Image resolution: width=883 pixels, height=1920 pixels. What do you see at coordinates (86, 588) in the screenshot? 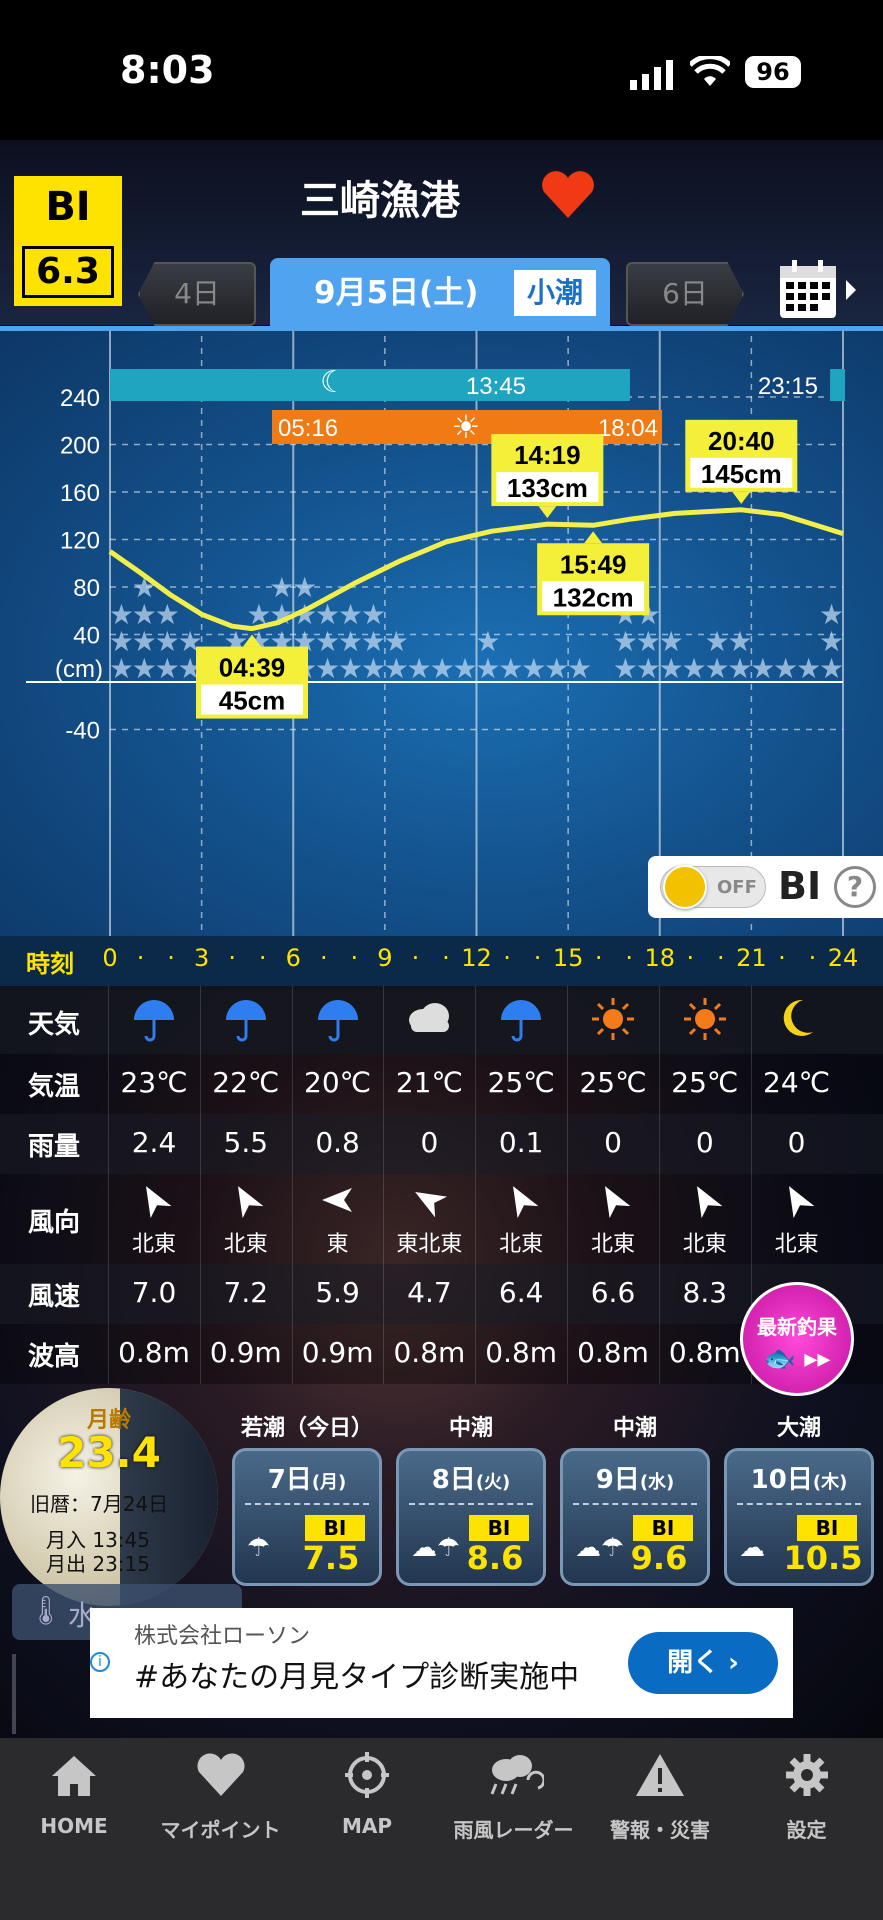
I see `y-tick-label: 80` at bounding box center [86, 588].